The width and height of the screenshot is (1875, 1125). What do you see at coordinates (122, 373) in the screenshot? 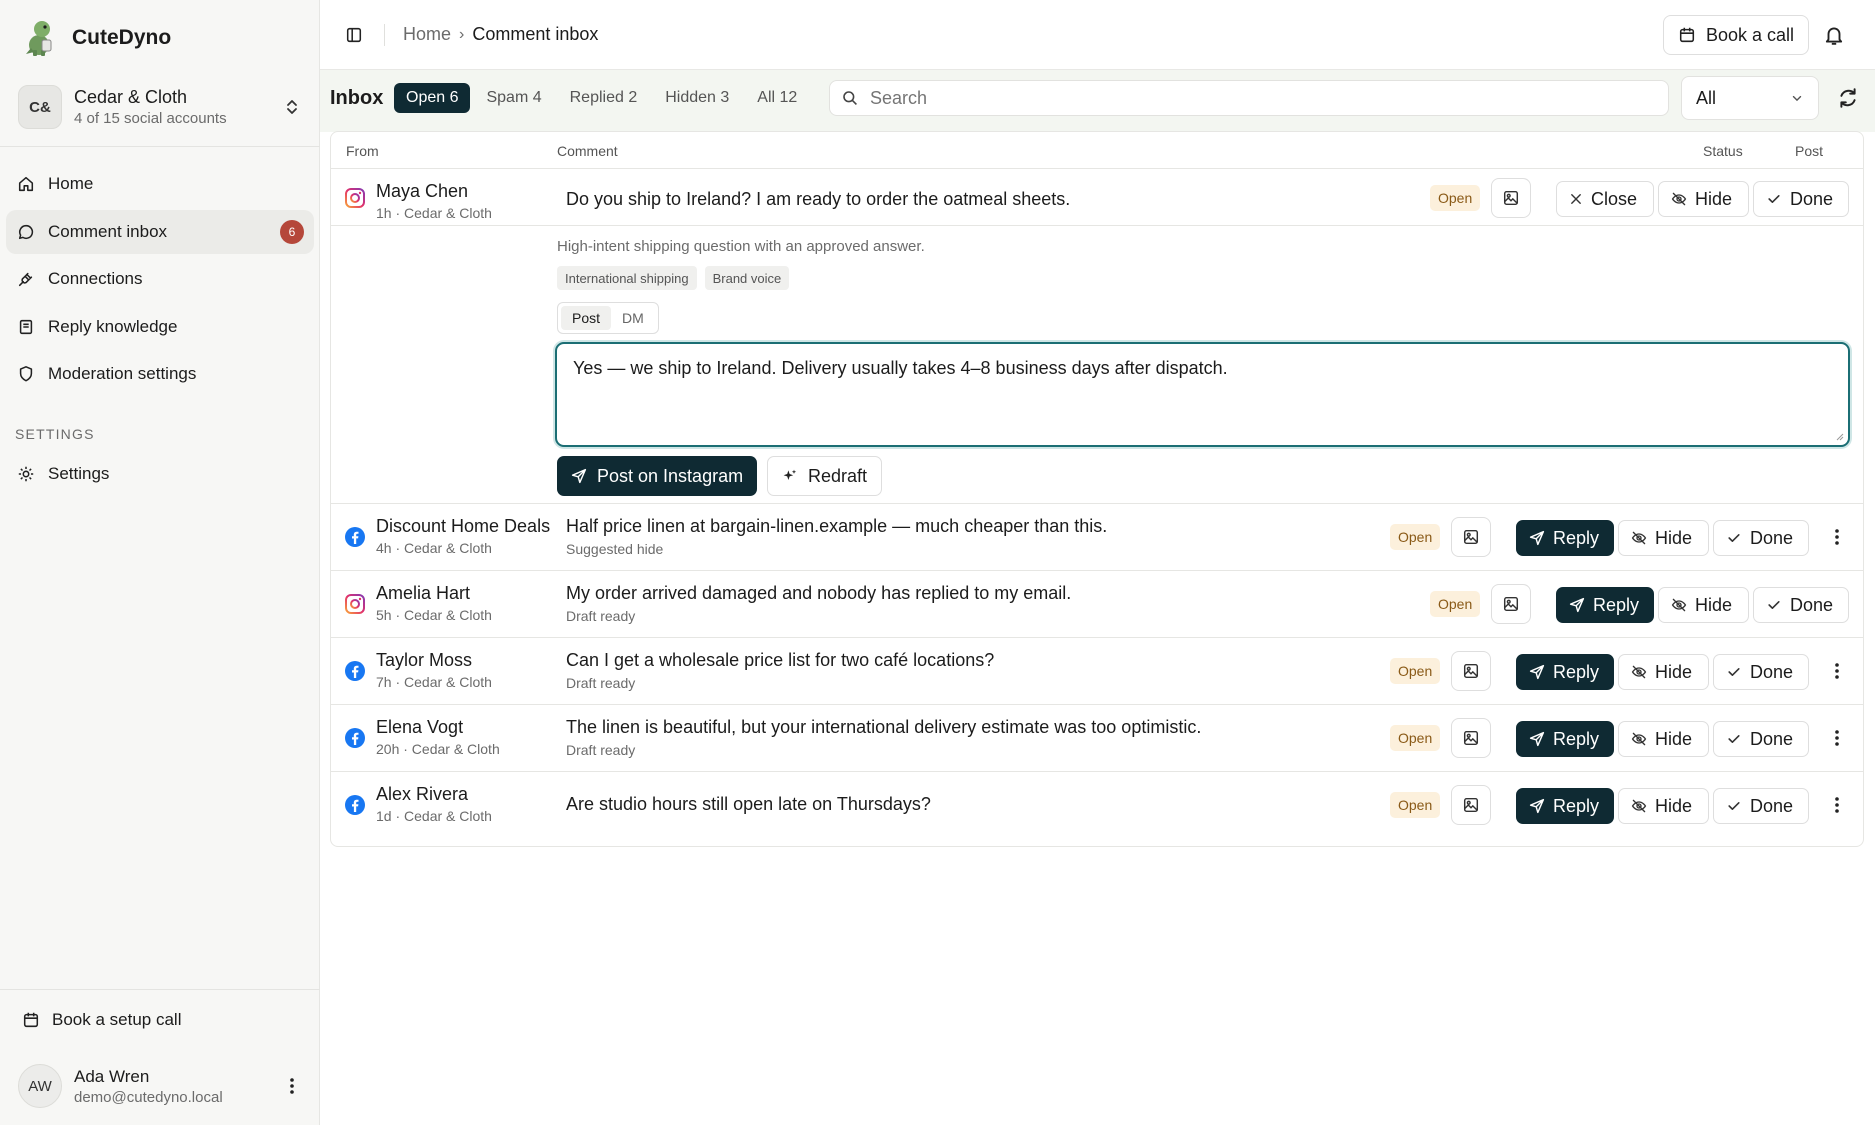
I see `nav-label: Moderation settings` at bounding box center [122, 373].